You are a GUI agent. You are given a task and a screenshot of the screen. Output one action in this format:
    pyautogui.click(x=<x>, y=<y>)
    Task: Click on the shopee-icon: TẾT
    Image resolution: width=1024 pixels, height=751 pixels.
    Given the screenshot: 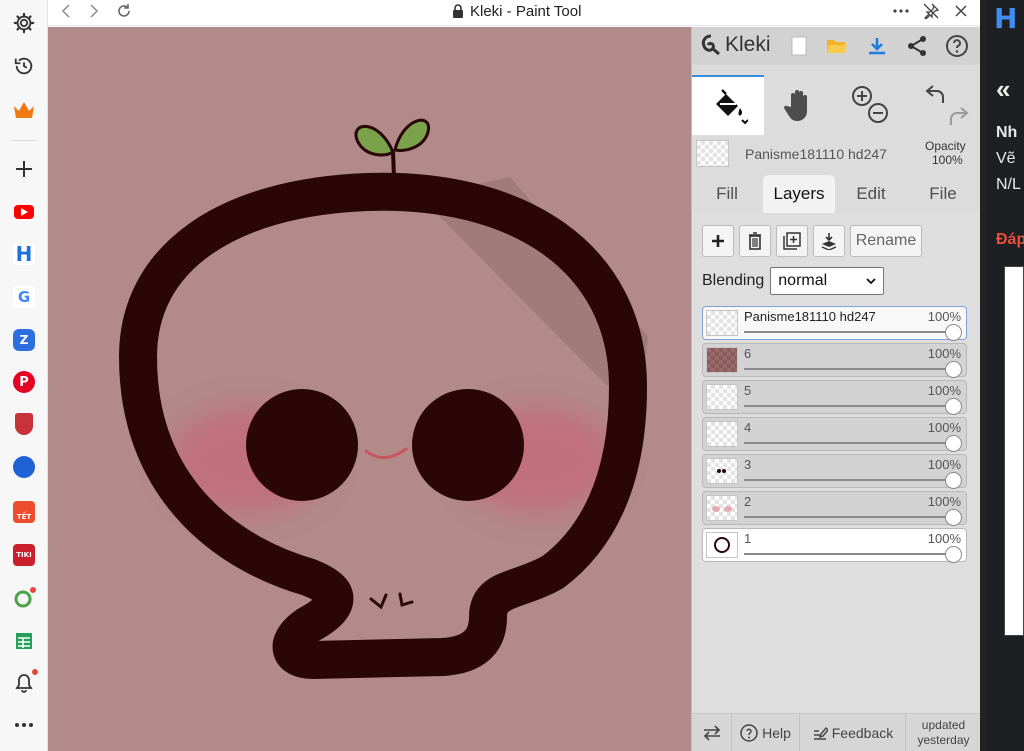 What is the action you would take?
    pyautogui.click(x=24, y=512)
    